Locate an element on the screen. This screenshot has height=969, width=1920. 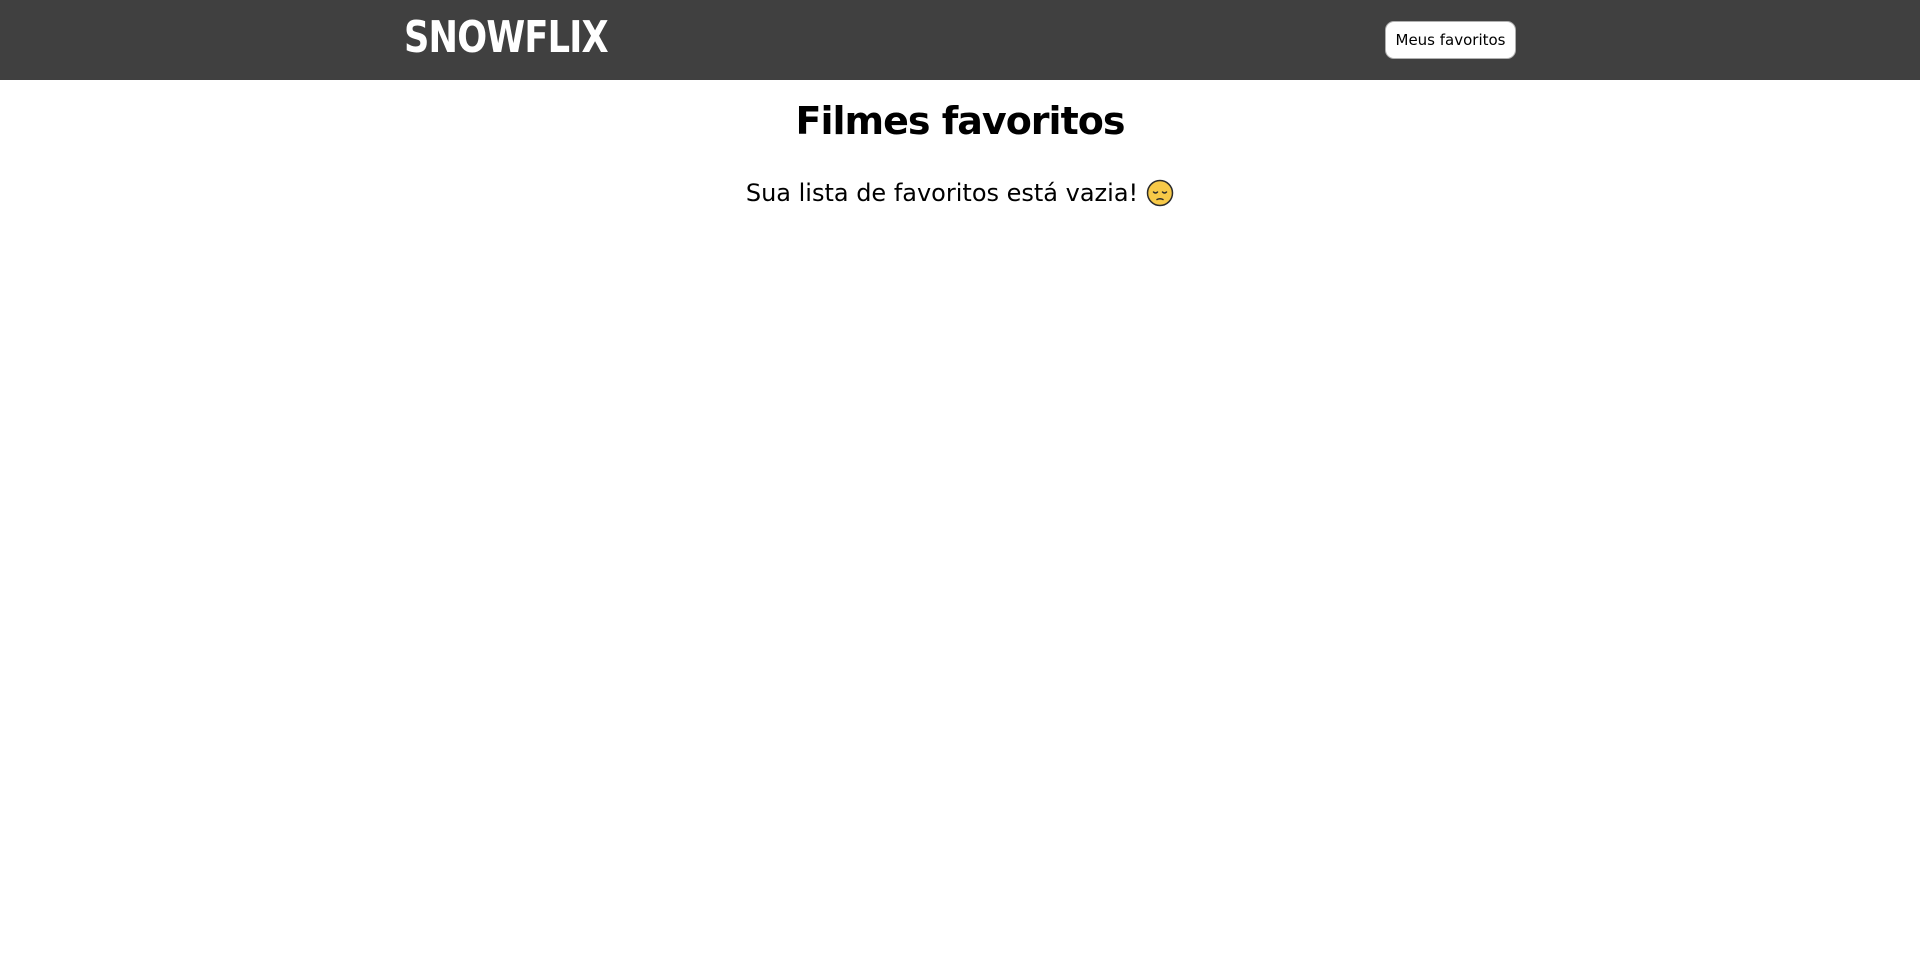
pensive-face-icon is located at coordinates (1160, 193).